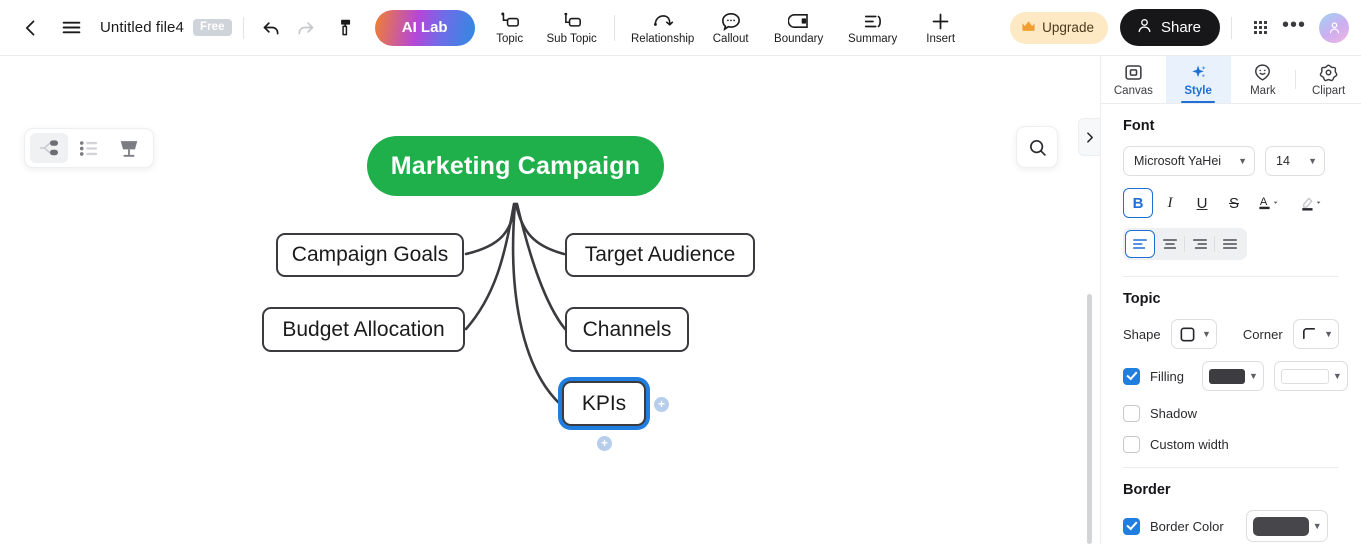 The width and height of the screenshot is (1361, 544). I want to click on font-size-select: 14 ▼, so click(1295, 161).